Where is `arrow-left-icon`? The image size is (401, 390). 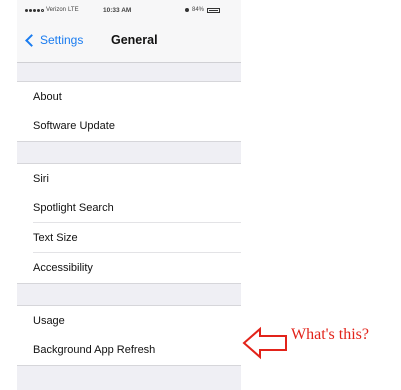 arrow-left-icon is located at coordinates (264, 343).